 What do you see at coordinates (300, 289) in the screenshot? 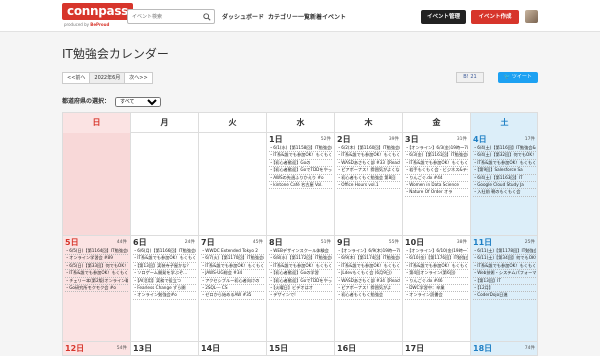
I see `event-link: ・【火曜日】ビデオはオ` at bounding box center [300, 289].